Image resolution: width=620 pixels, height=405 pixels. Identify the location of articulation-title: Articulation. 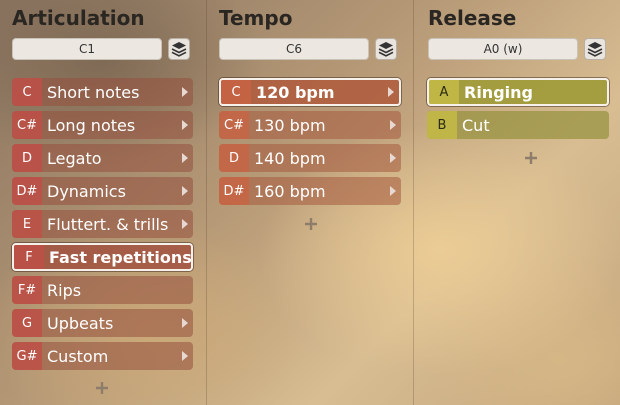
(78, 18).